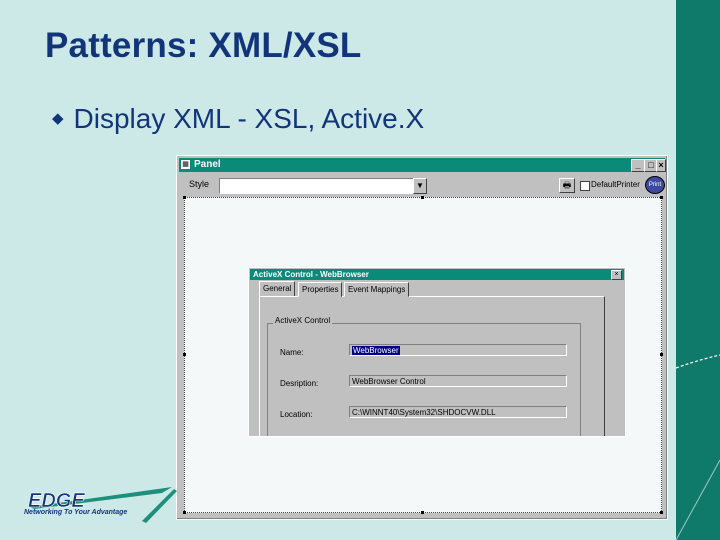  Describe the element at coordinates (185, 164) in the screenshot. I see `window-app-icon: ▦` at that location.